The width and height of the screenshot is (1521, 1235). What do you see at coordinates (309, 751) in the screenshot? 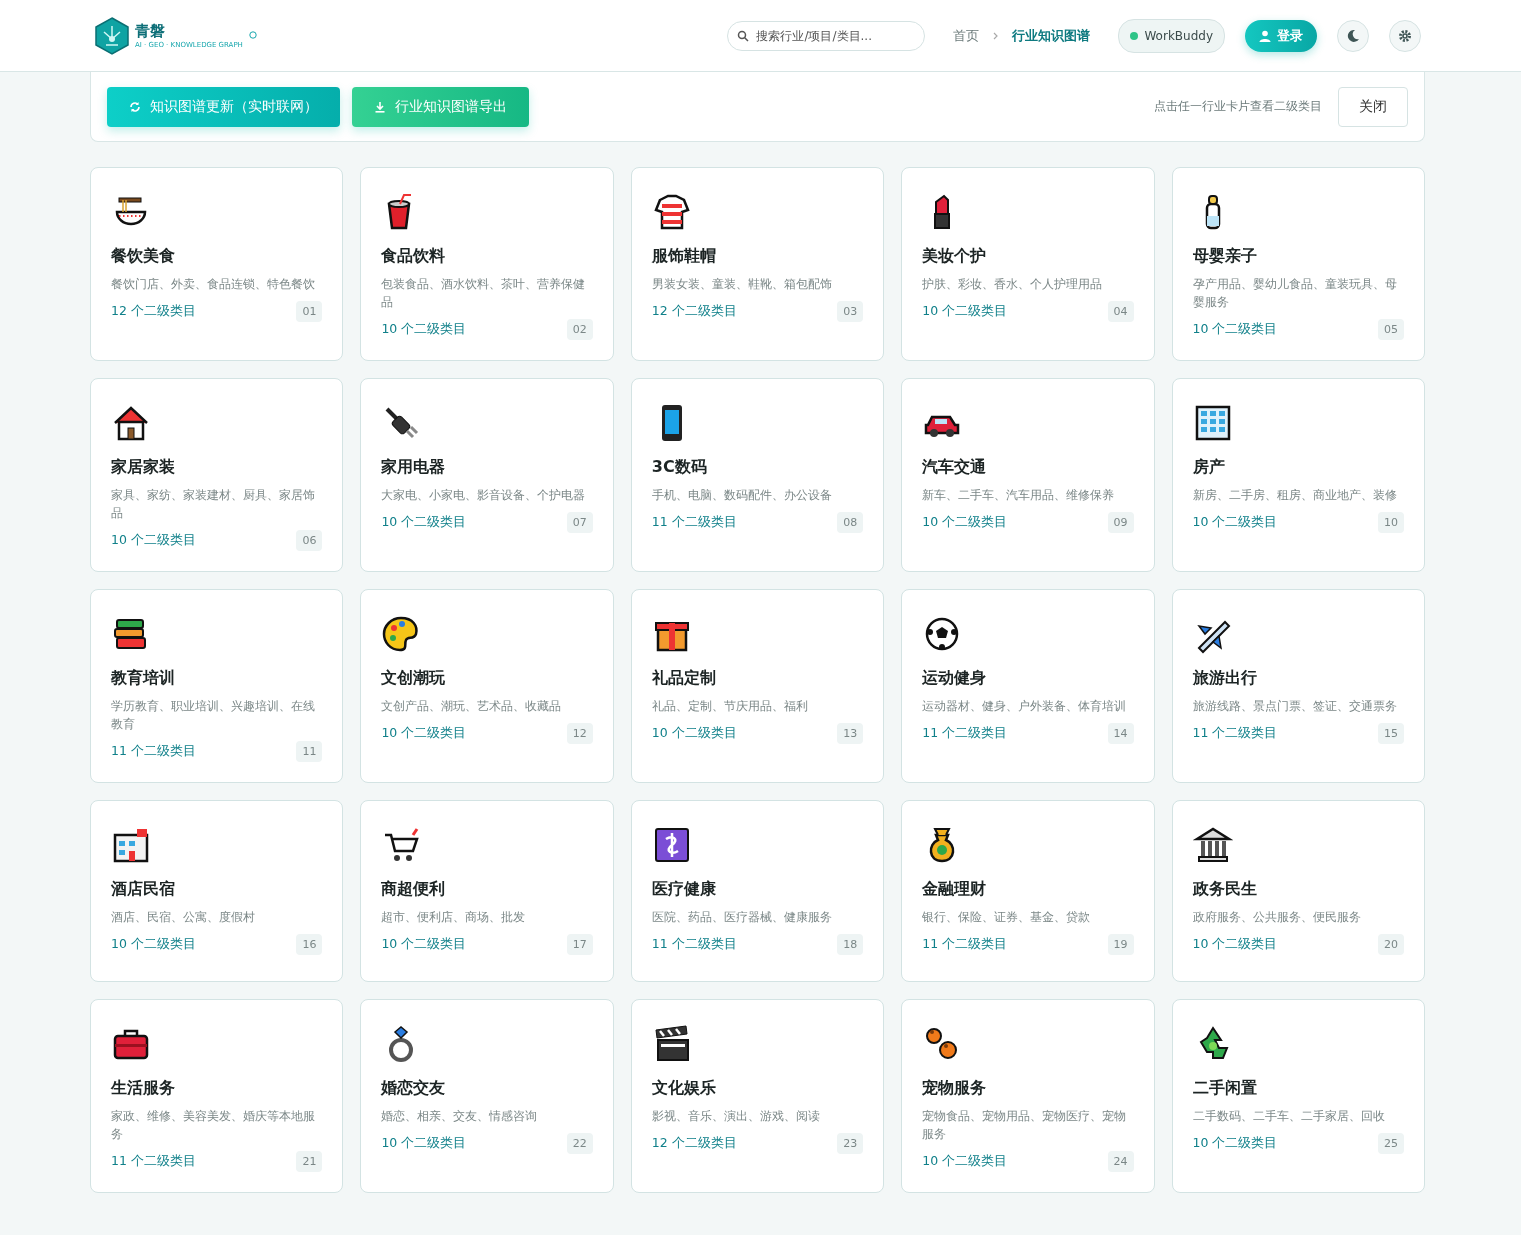
I see `card-number: 11` at bounding box center [309, 751].